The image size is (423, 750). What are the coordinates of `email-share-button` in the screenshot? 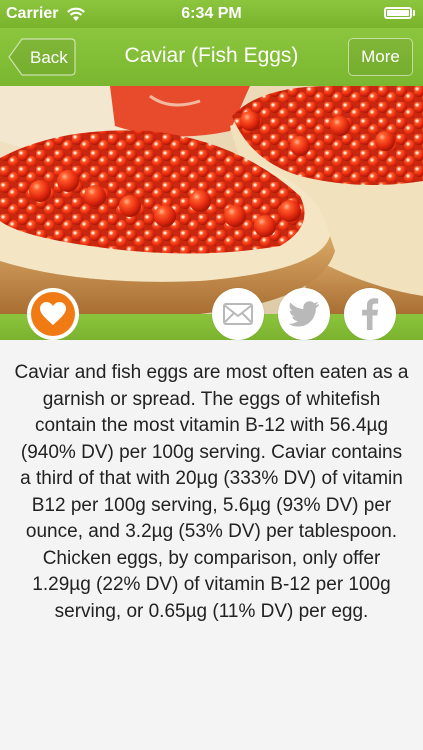 It's located at (238, 314).